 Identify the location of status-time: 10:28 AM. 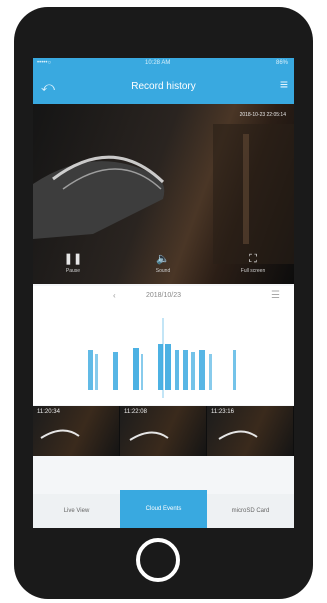
(158, 63).